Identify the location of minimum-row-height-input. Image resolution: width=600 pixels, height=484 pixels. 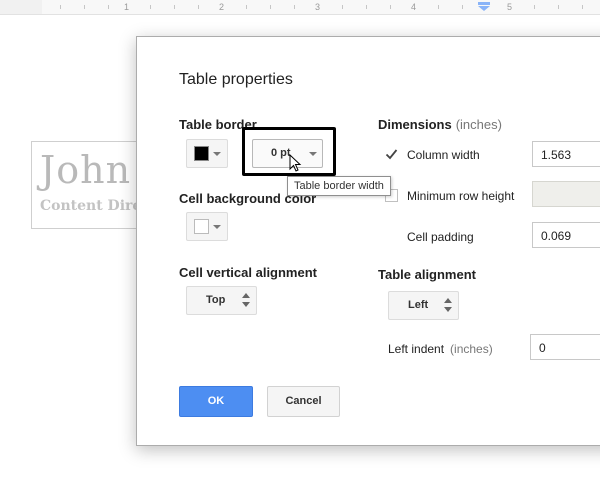
(566, 194).